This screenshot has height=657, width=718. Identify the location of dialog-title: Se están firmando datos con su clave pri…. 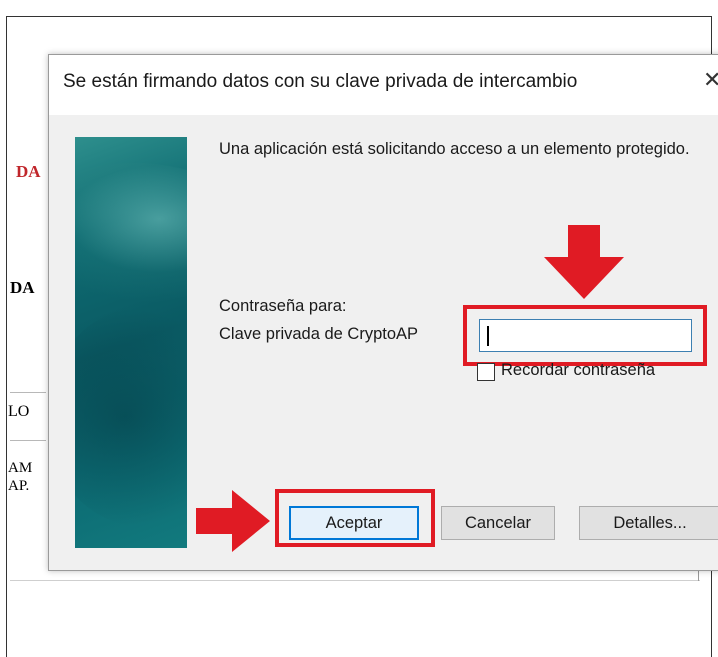
(320, 81).